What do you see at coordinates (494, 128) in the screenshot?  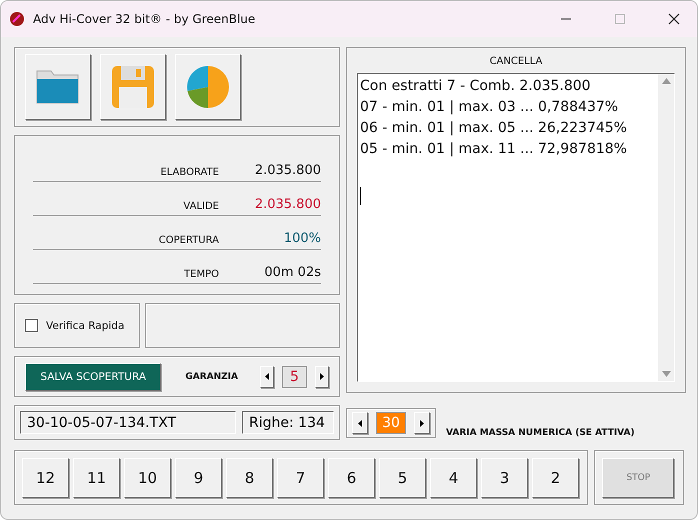 I see `log-line: 06 - min. 01 | max. 05 ... 26,223745%` at bounding box center [494, 128].